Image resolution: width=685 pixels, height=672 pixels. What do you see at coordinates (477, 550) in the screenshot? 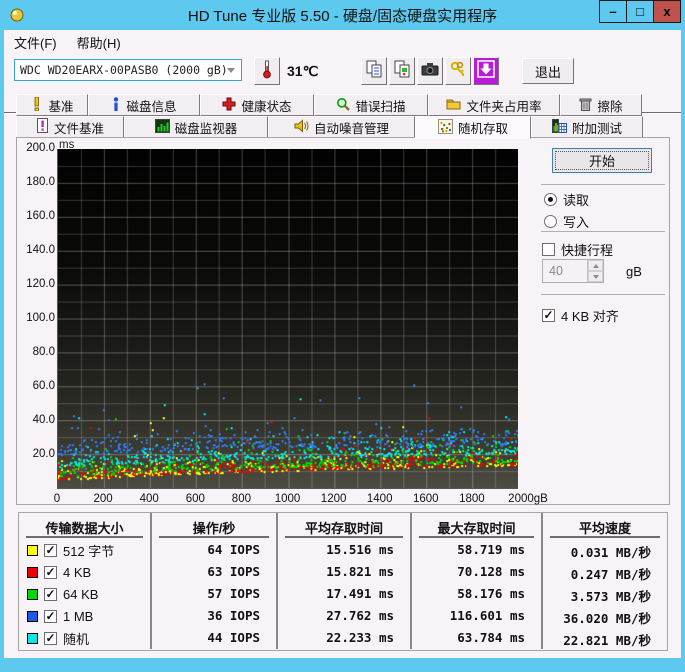
I see `max-access-time: 58.719 ms` at bounding box center [477, 550].